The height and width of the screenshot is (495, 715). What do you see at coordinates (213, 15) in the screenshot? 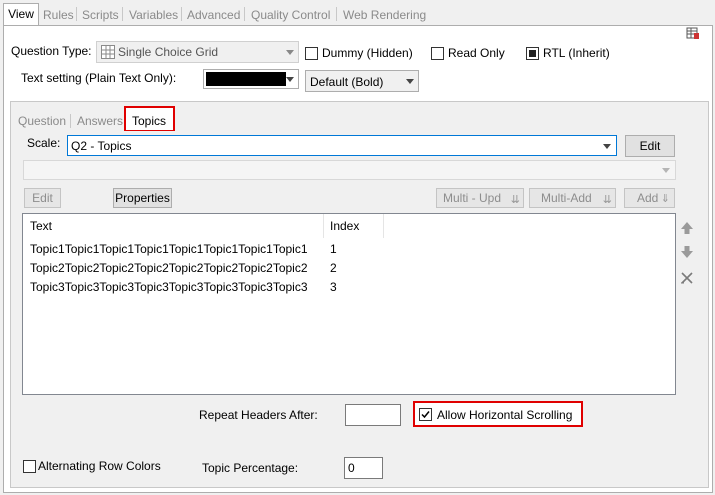
I see `tab-advanced: Advanced` at bounding box center [213, 15].